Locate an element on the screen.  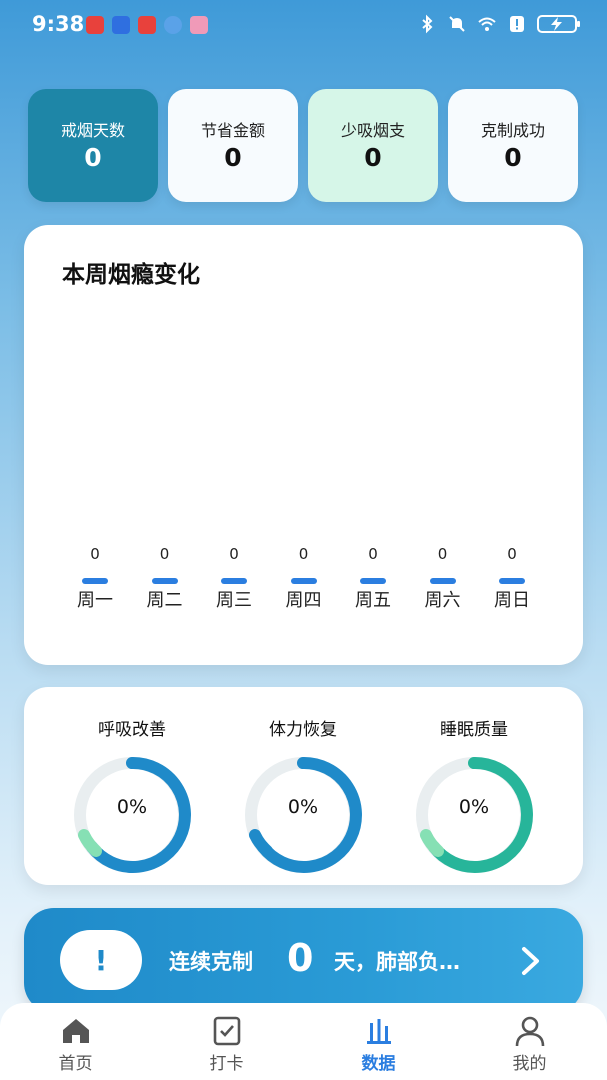
browser-app-icon is located at coordinates (173, 25).